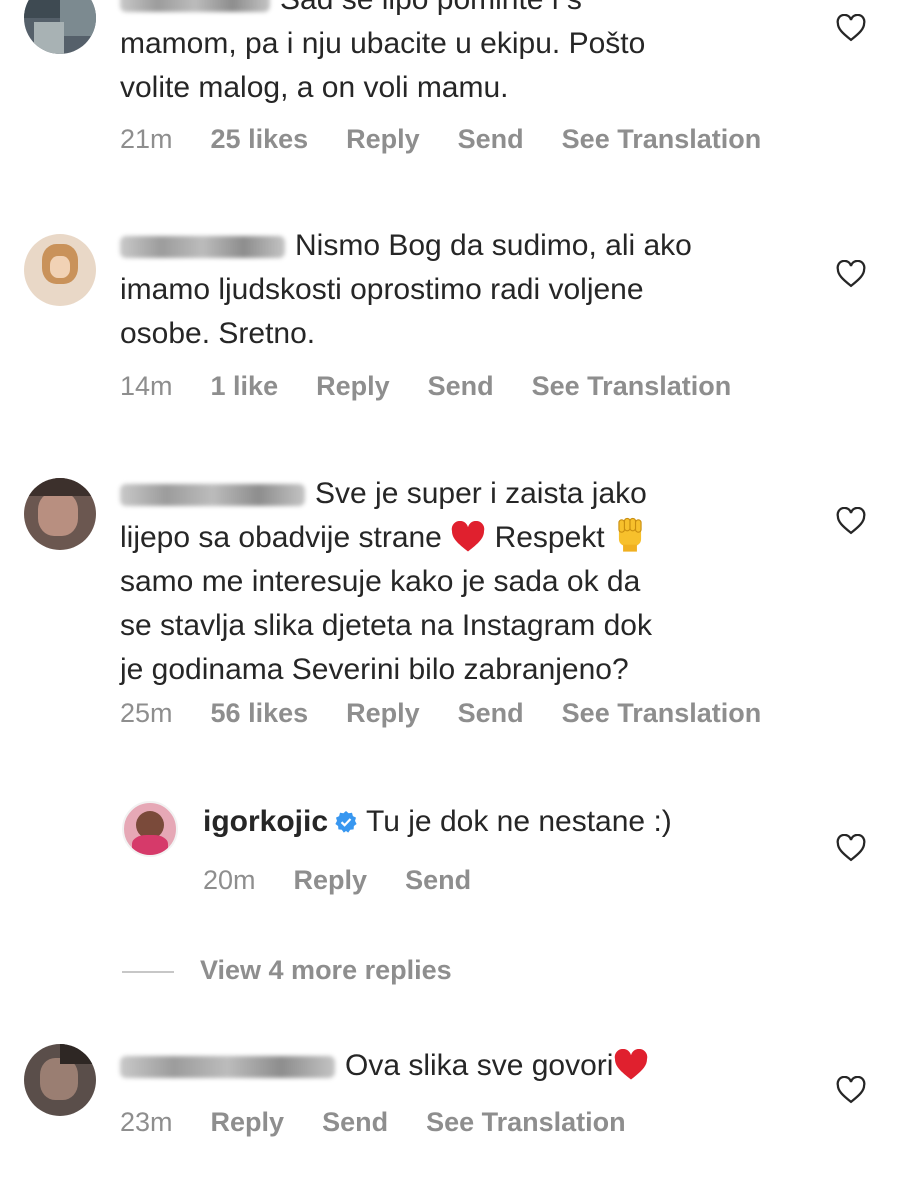 This screenshot has height=1198, width=900. Describe the element at coordinates (287, 970) in the screenshot. I see `view-more-replies-button: View 4 more replies` at that location.